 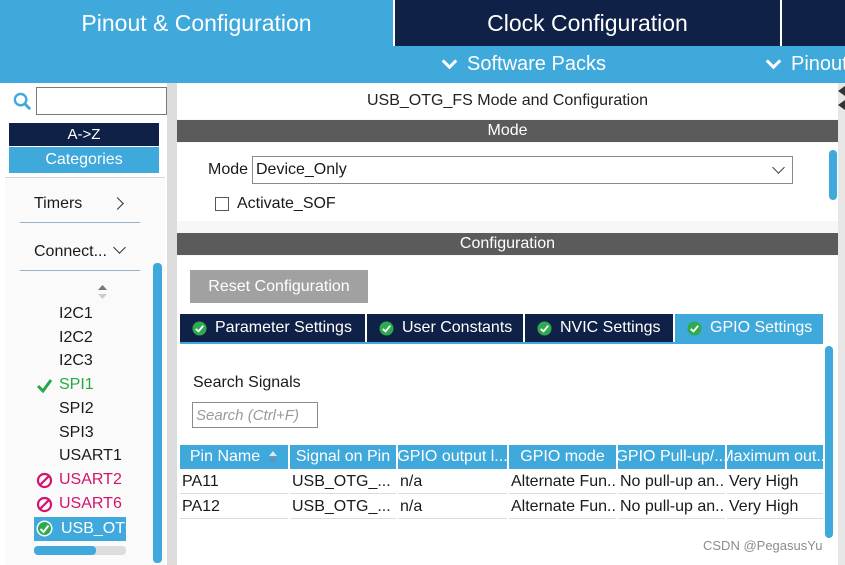 I want to click on activate-sof-checkbox, so click(x=222, y=204).